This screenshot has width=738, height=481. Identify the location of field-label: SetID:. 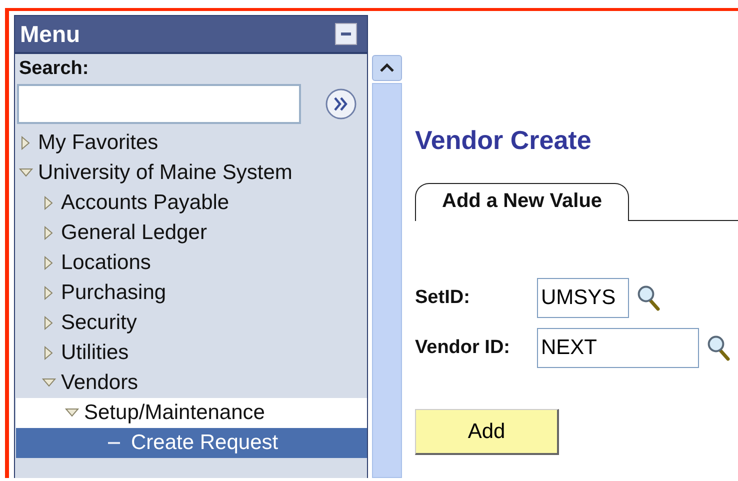
(443, 298).